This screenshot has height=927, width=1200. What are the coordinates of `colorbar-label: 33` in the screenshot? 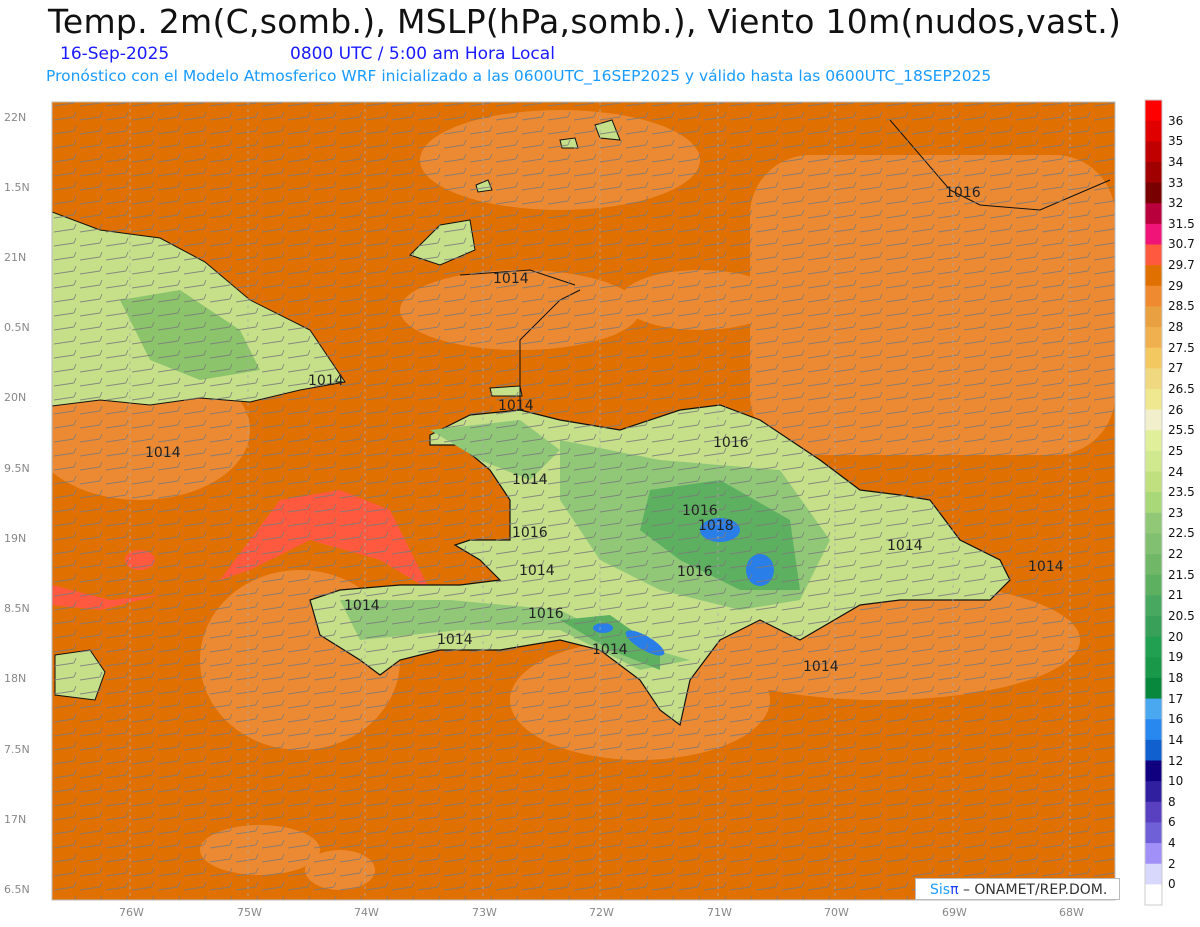 It's located at (1176, 182).